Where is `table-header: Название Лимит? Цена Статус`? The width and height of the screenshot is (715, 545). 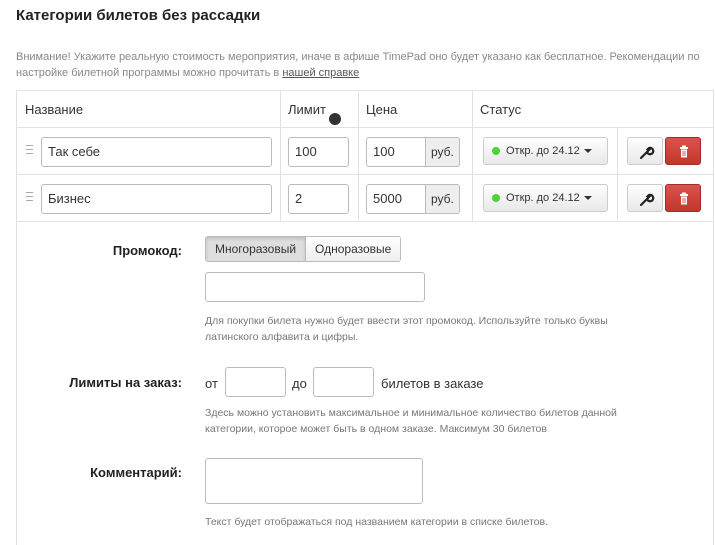 table-header: Название Лимит? Цена Статус is located at coordinates (365, 109).